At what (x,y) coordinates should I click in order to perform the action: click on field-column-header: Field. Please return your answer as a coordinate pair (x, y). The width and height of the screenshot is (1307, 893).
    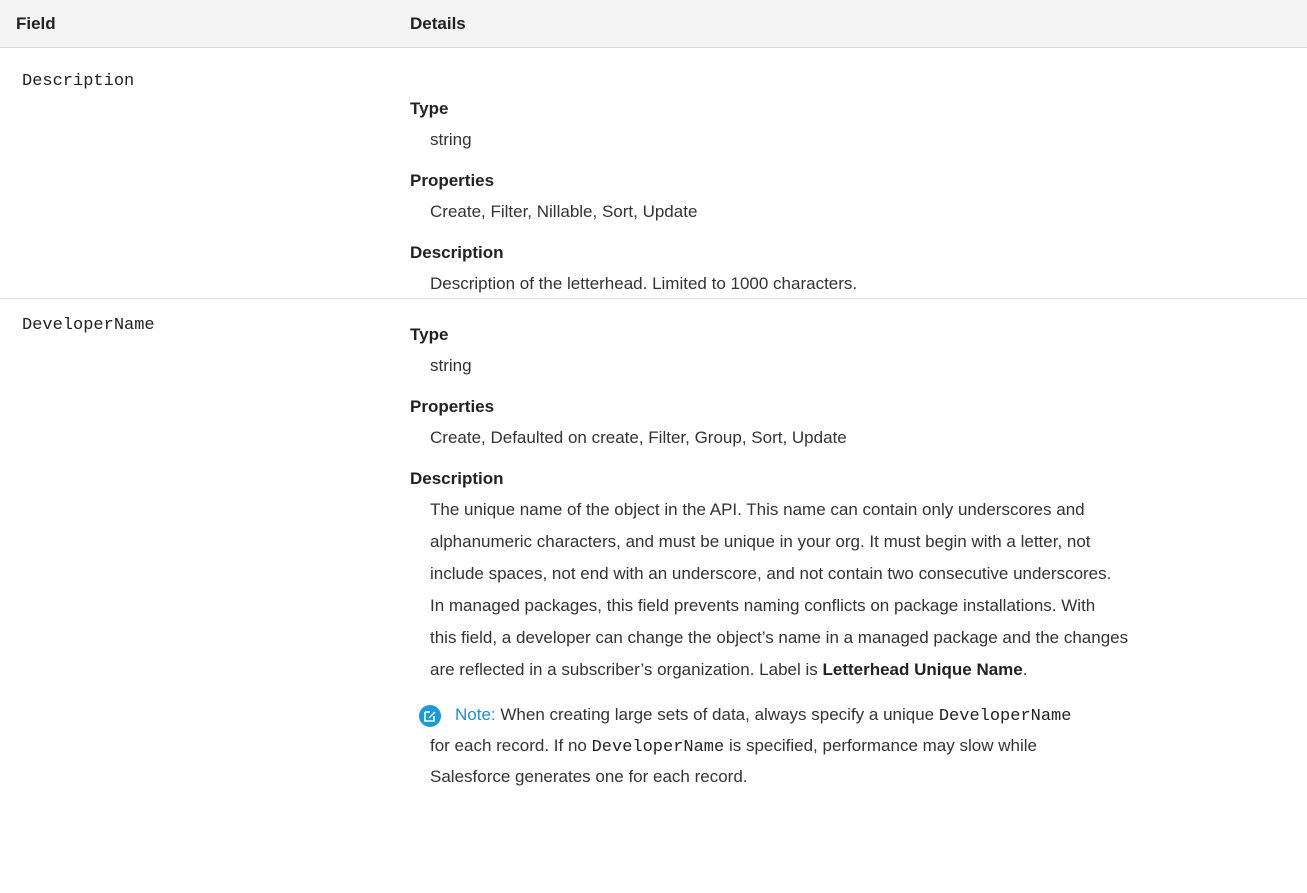
    Looking at the image, I should click on (36, 23).